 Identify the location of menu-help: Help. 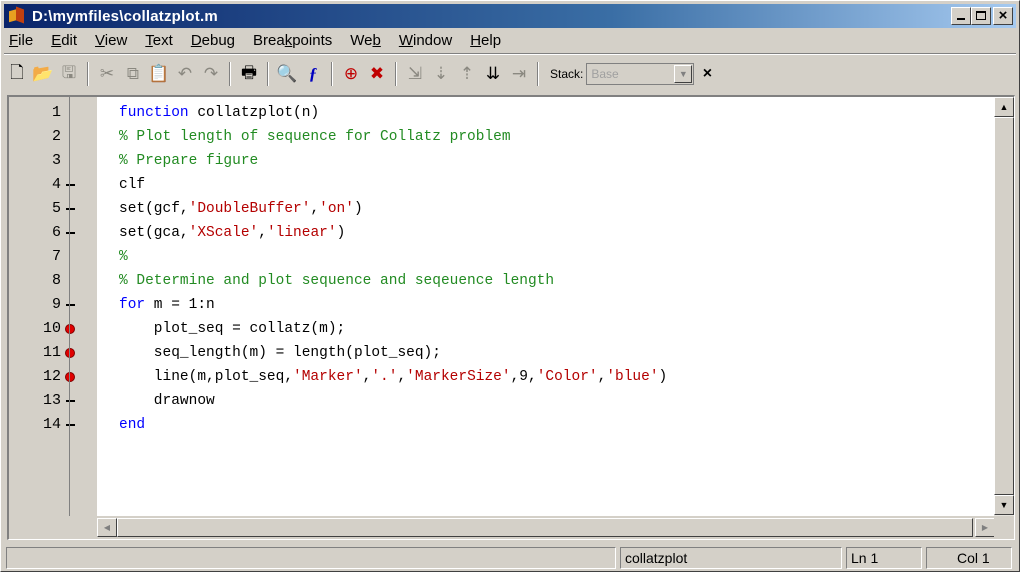
(485, 41).